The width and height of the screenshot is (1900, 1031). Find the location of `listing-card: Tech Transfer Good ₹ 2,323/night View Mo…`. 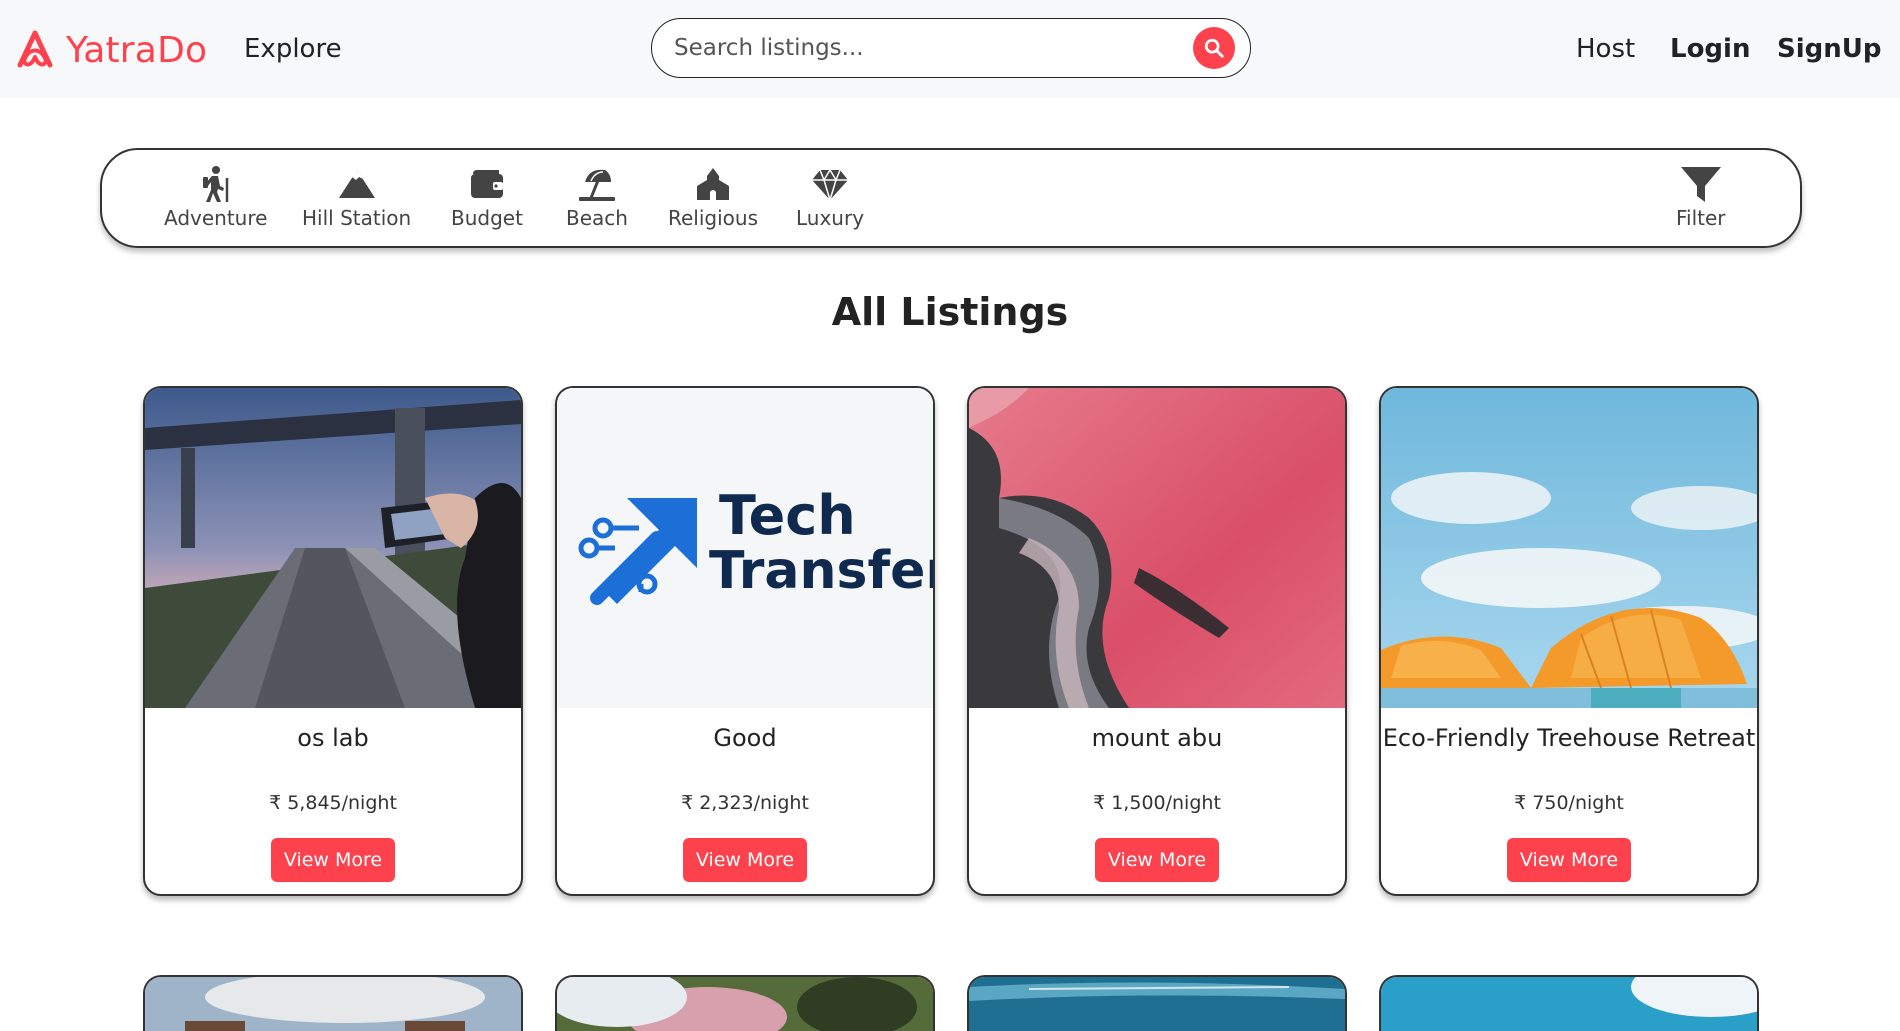

listing-card: Tech Transfer Good ₹ 2,323/night View Mo… is located at coordinates (745, 641).